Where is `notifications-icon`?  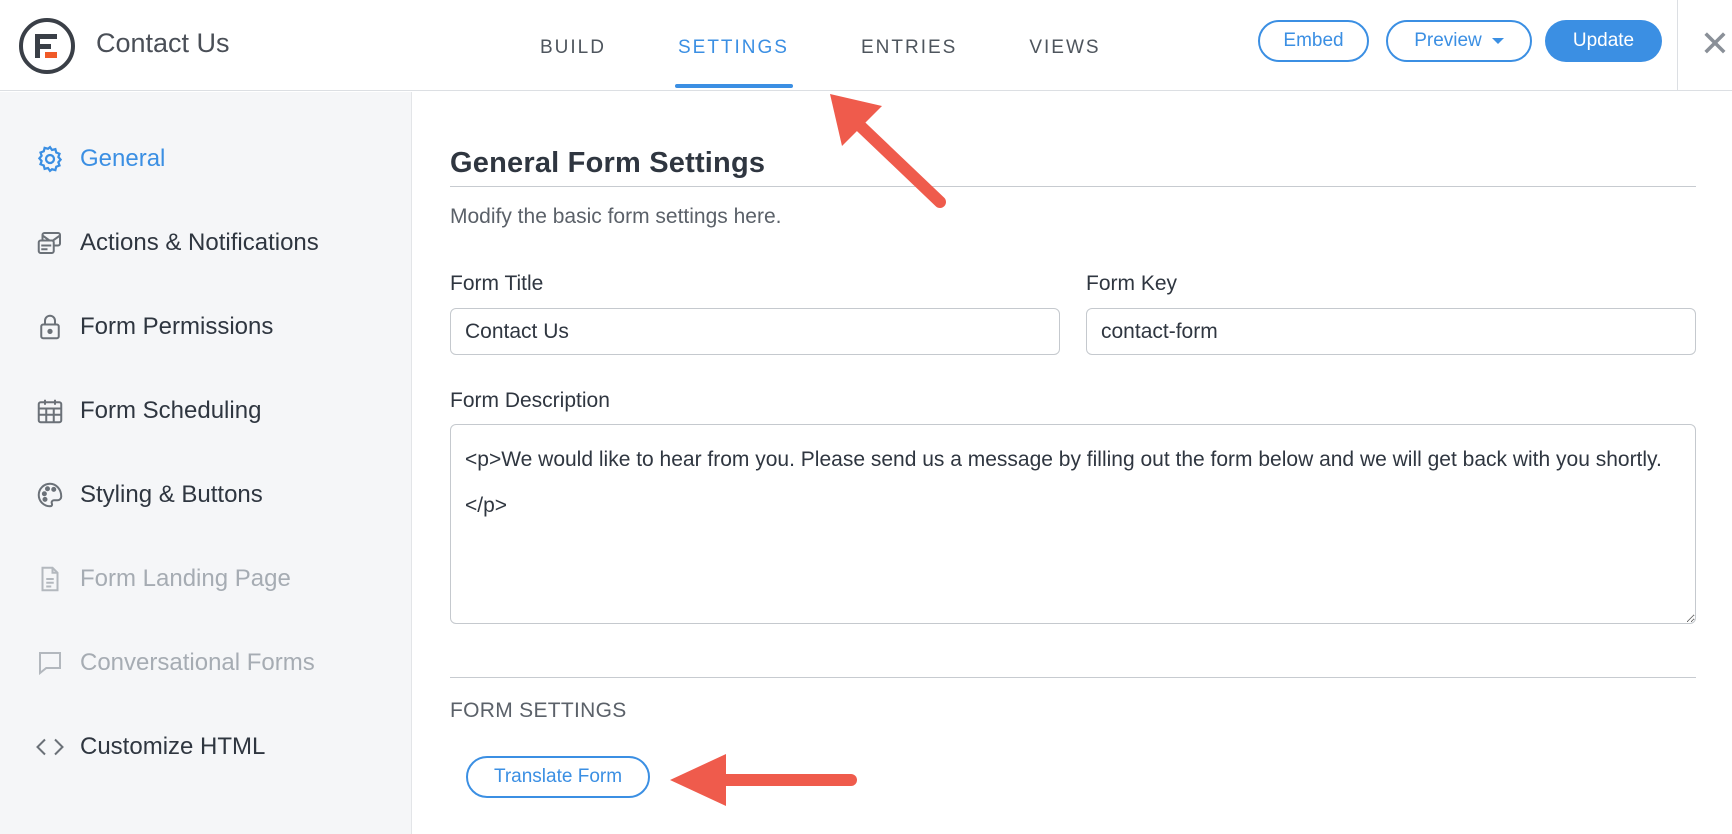
notifications-icon is located at coordinates (50, 243).